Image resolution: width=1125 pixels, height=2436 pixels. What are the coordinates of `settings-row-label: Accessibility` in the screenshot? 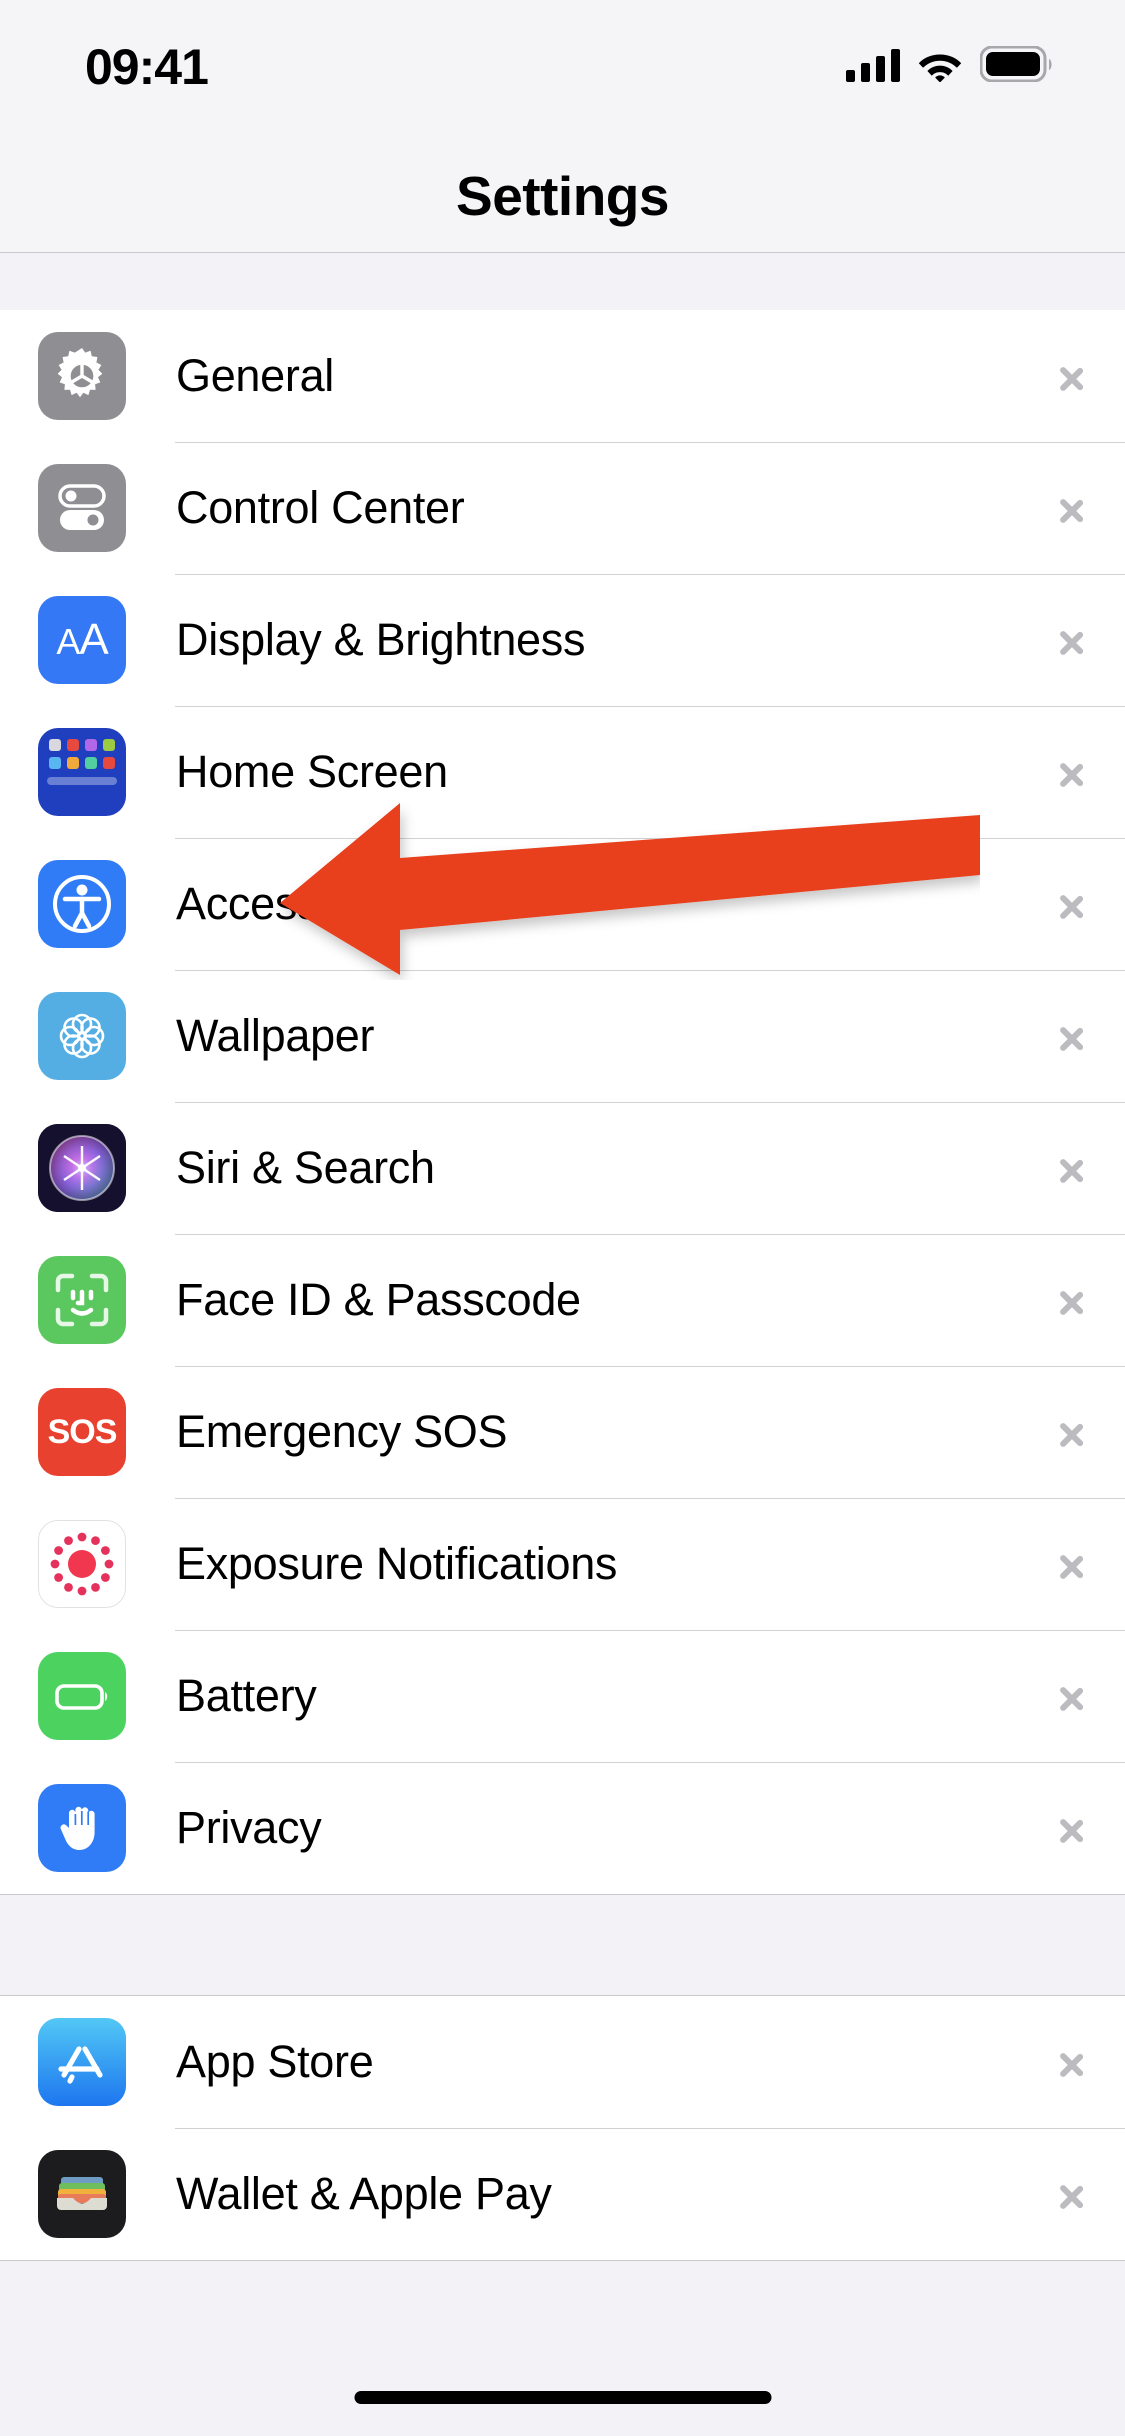 It's located at (297, 903).